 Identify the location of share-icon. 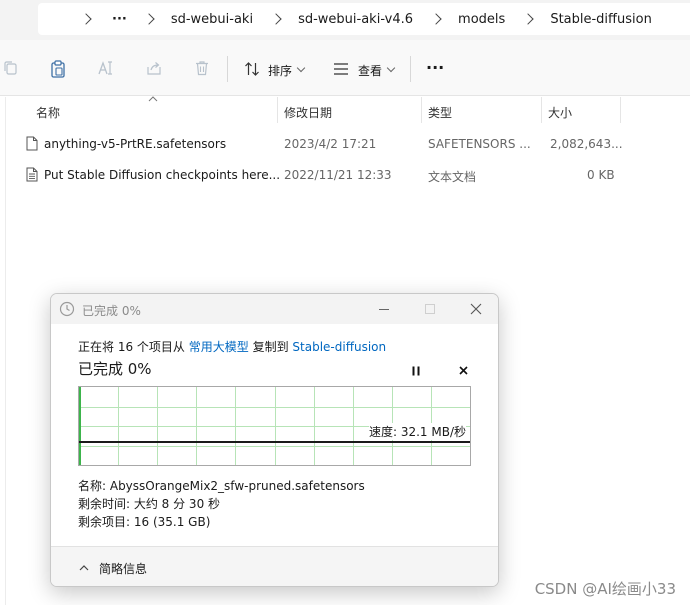
(154, 68).